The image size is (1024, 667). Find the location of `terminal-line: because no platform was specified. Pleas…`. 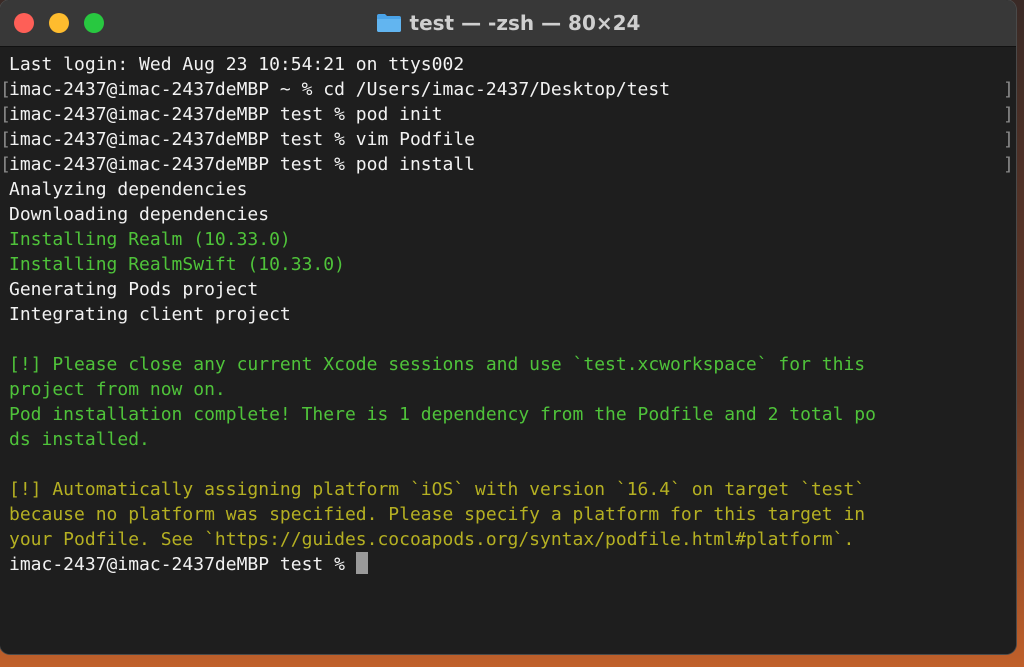

terminal-line: because no platform was specified. Pleas… is located at coordinates (437, 514).